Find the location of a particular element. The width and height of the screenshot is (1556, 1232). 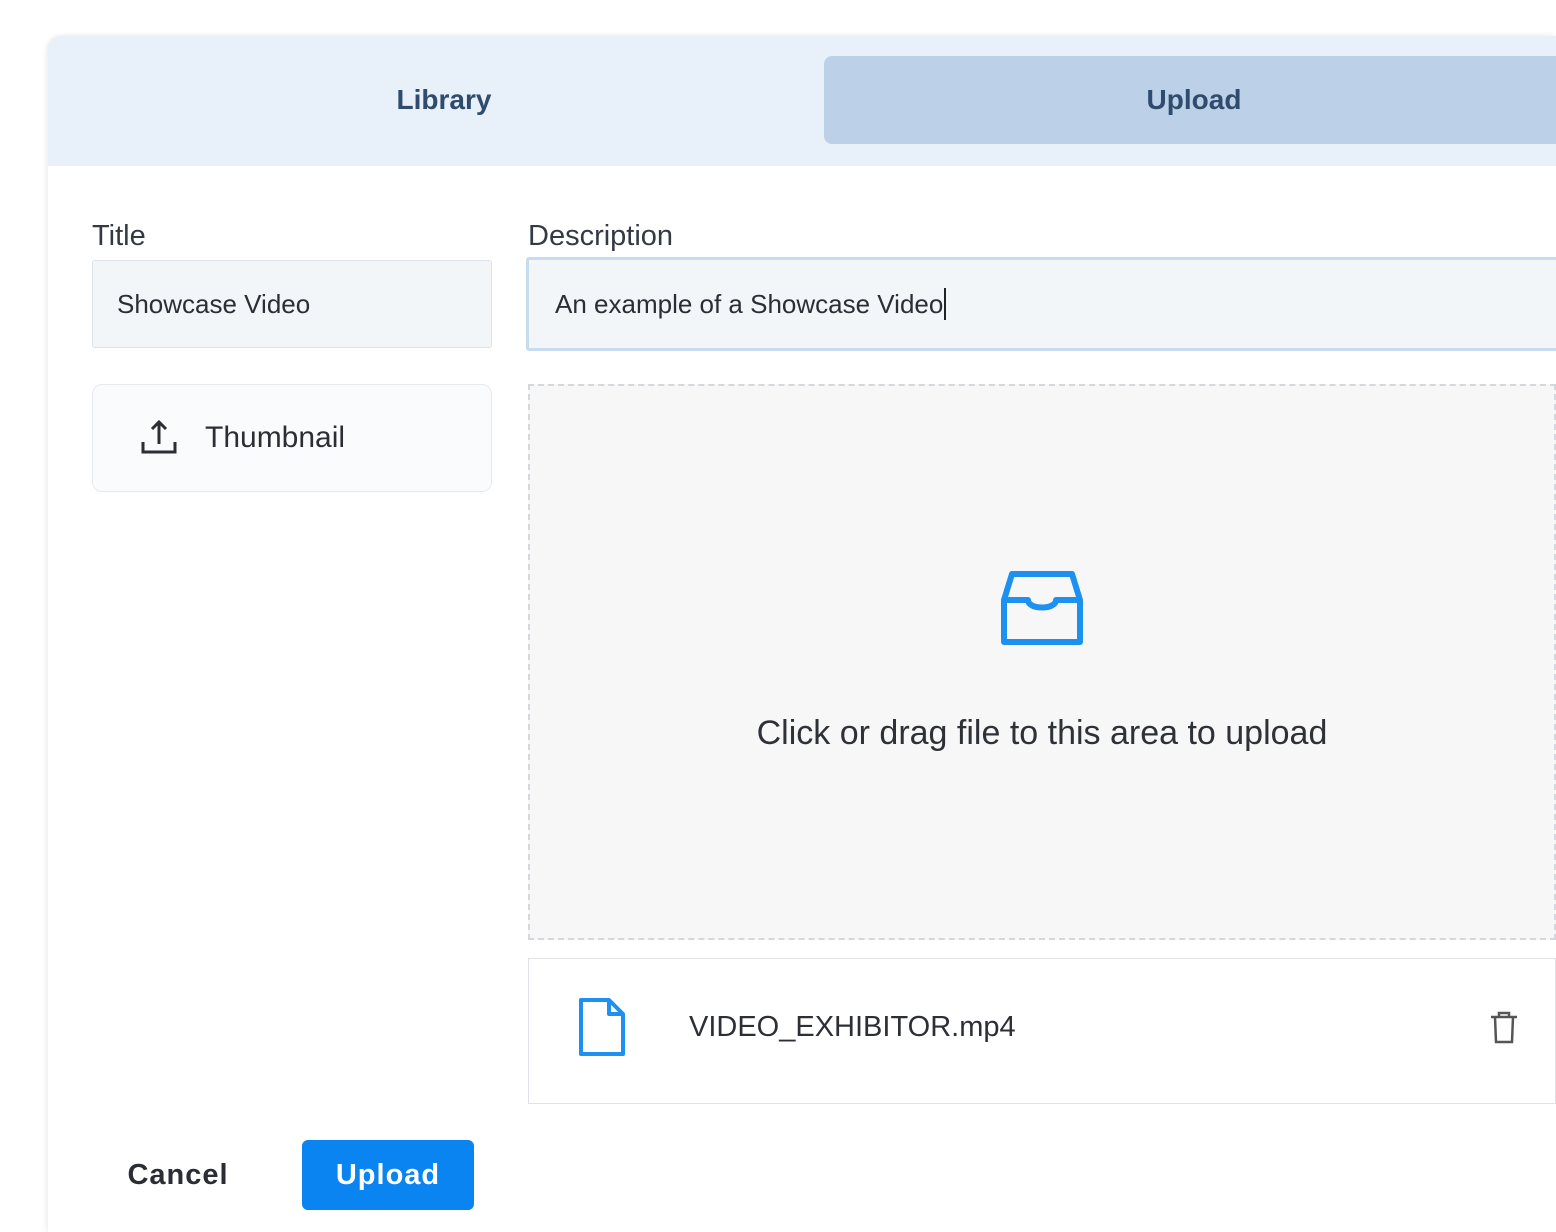

description-label: Description is located at coordinates (601, 236).